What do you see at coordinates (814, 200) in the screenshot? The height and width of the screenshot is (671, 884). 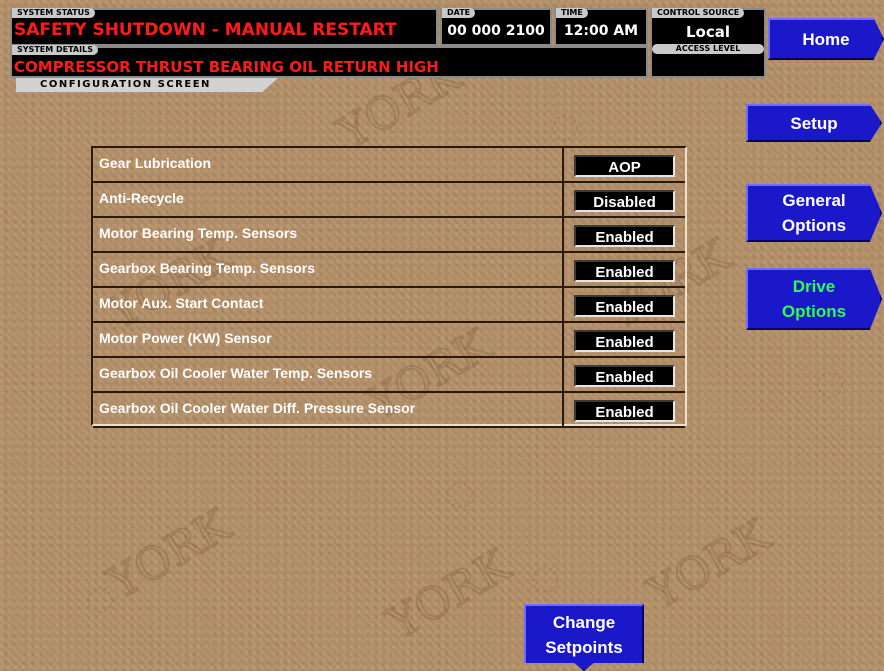 I see `general-options-label-line1: General` at bounding box center [814, 200].